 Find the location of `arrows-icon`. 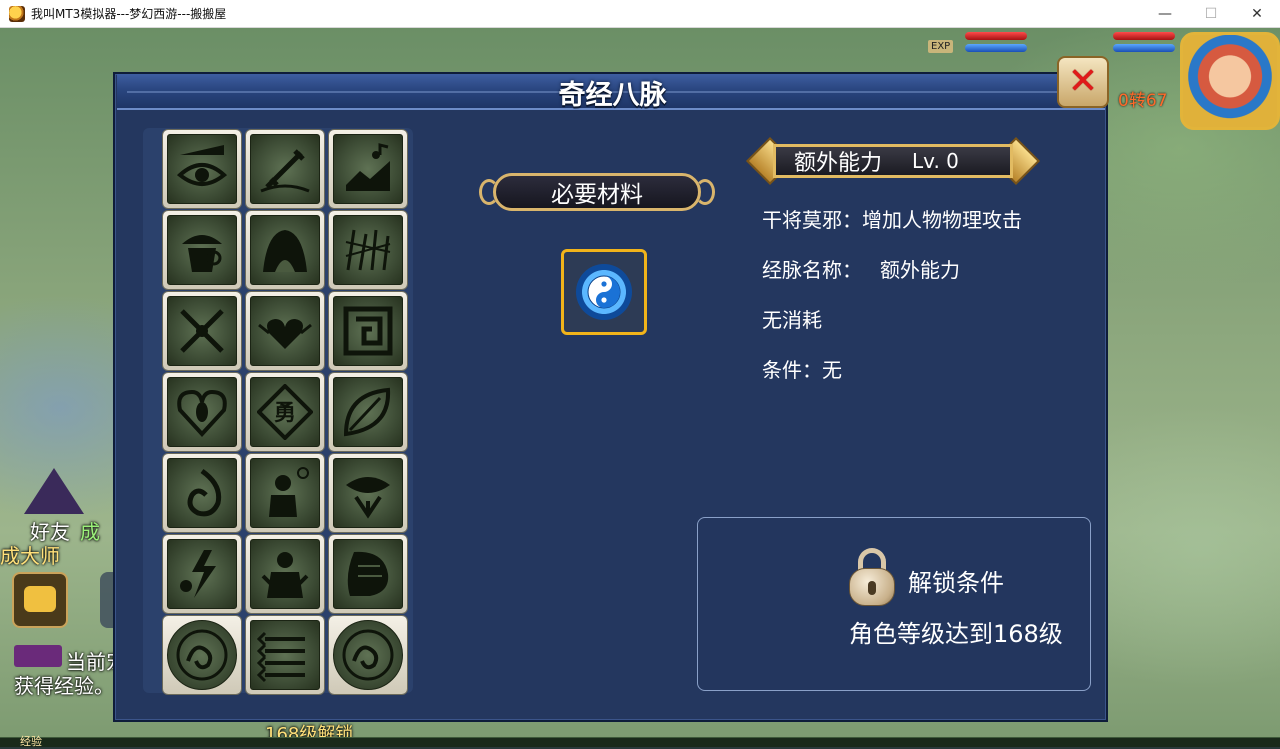

arrows-icon is located at coordinates (285, 655).